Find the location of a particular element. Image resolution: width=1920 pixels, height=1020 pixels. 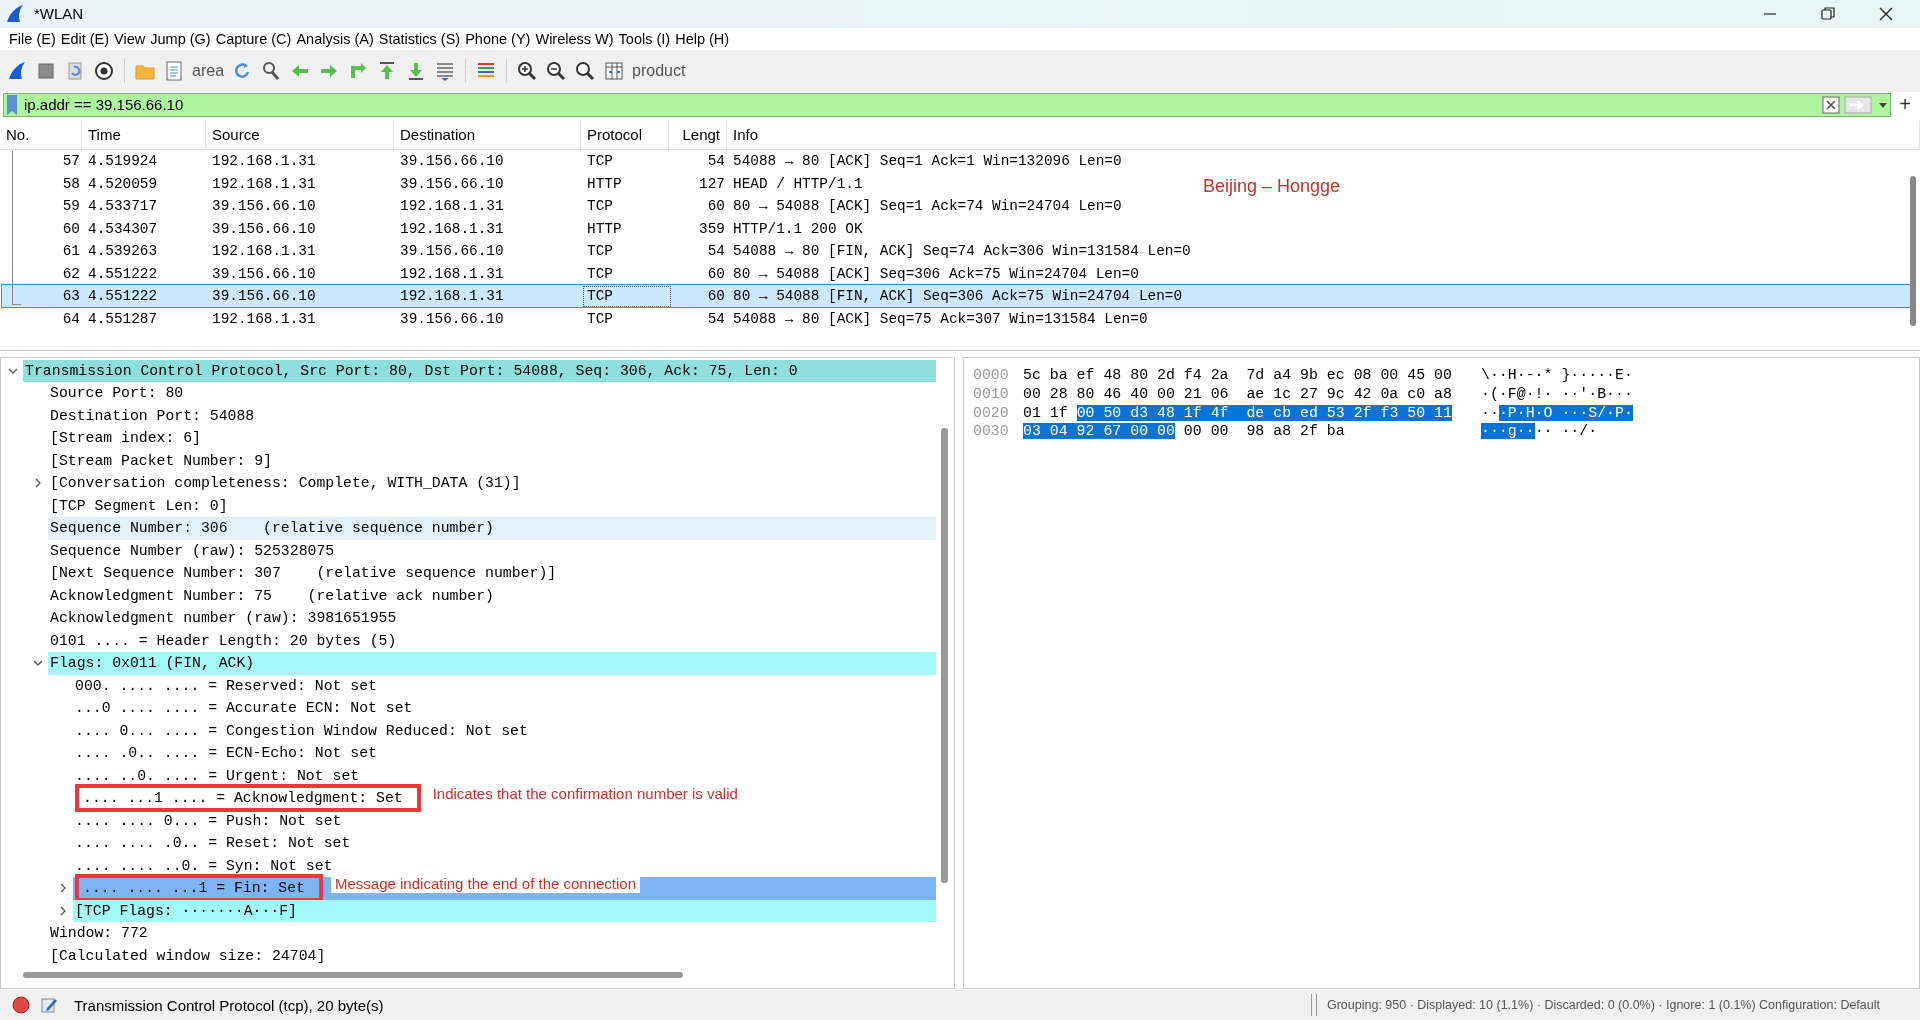

menu-item: Jump (G) is located at coordinates (180, 38).